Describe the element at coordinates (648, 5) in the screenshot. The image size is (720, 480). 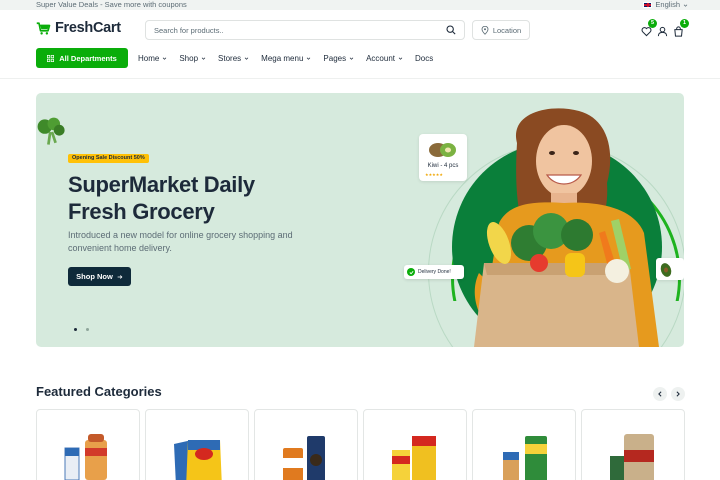
I see `uk-flag-icon` at that location.